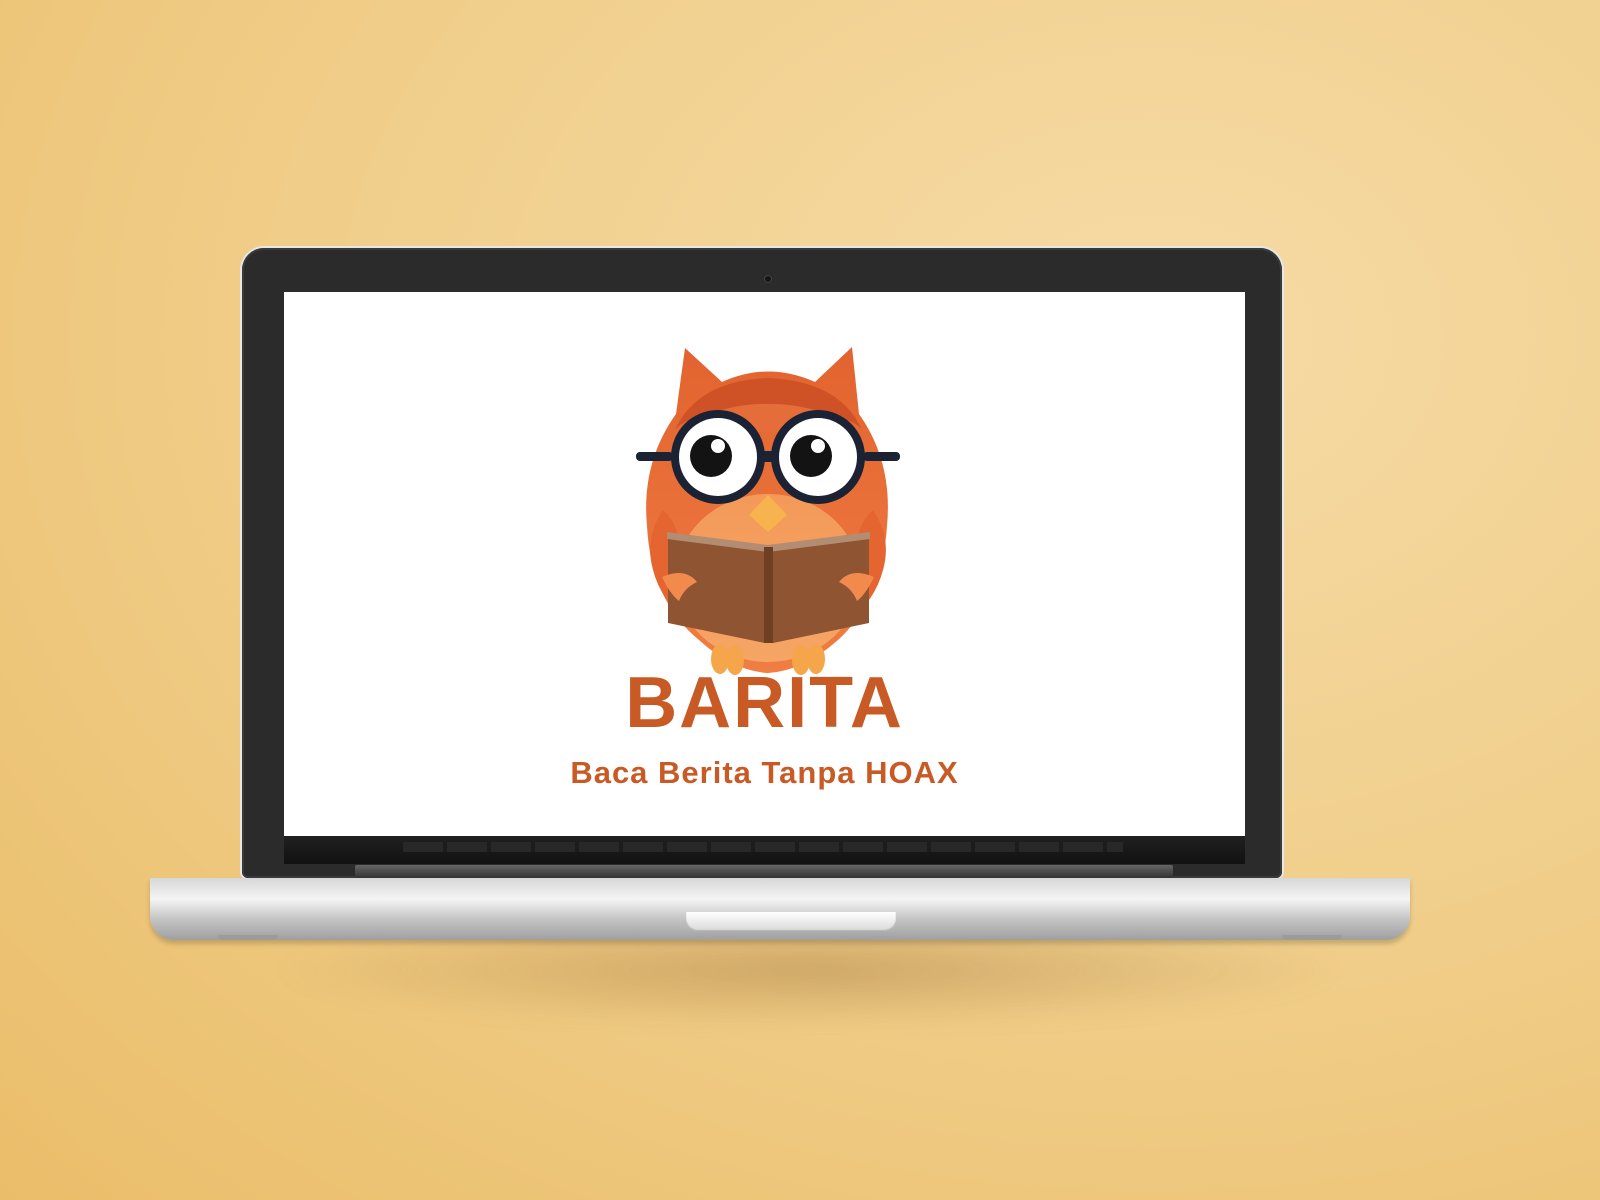  What do you see at coordinates (811, 456) in the screenshot?
I see `right-pupil-icon` at bounding box center [811, 456].